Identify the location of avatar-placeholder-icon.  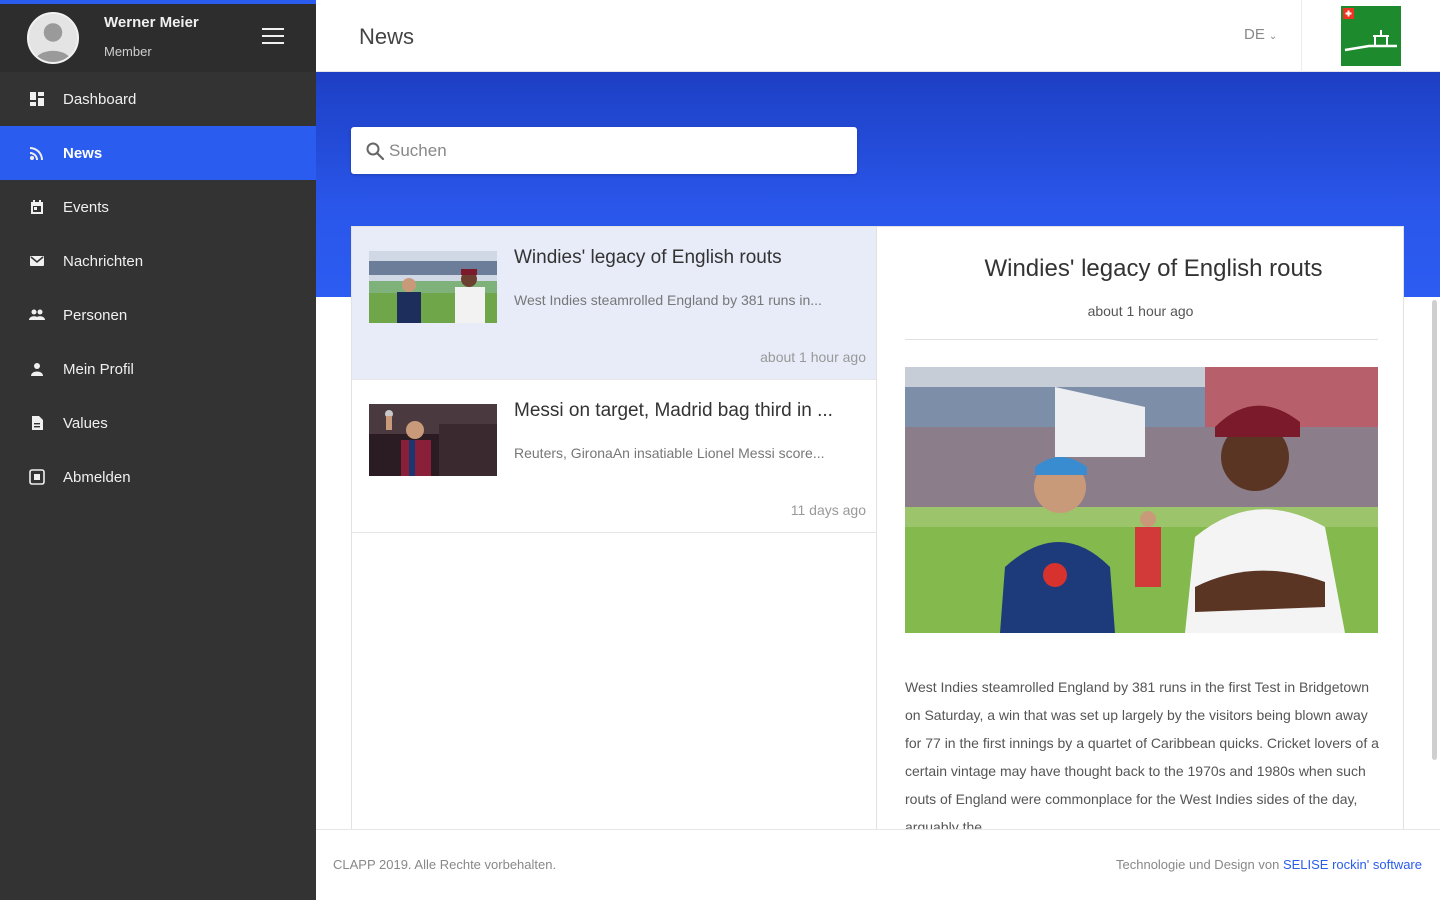
(53, 38).